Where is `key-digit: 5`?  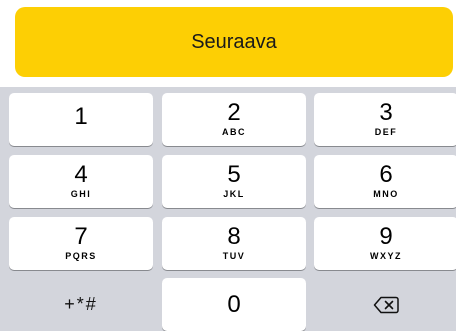 key-digit: 5 is located at coordinates (234, 174).